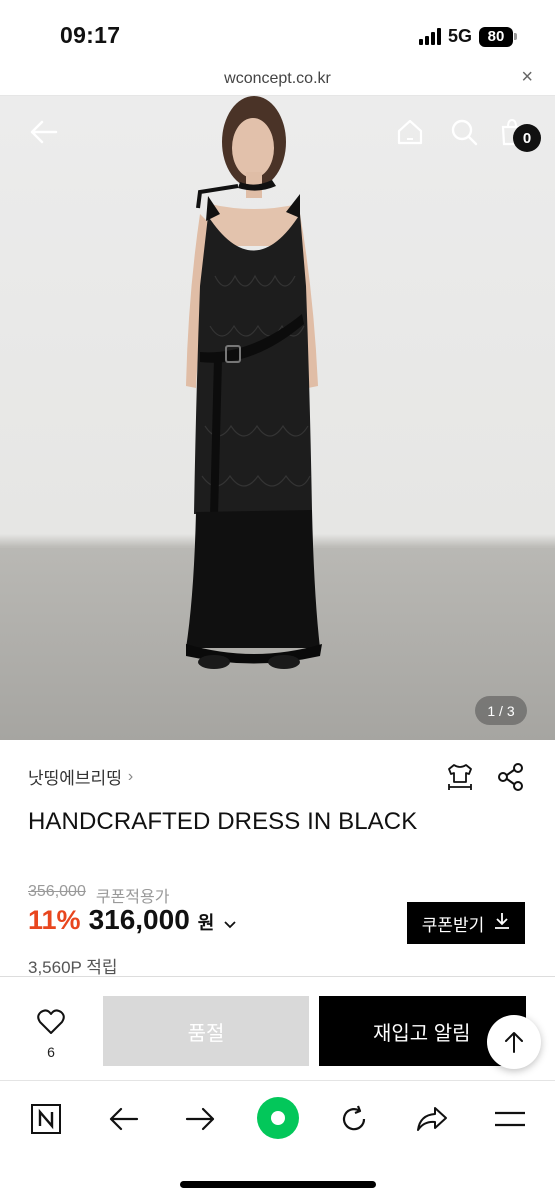 The height and width of the screenshot is (1200, 555). Describe the element at coordinates (254, 382) in the screenshot. I see `model-figure` at that location.